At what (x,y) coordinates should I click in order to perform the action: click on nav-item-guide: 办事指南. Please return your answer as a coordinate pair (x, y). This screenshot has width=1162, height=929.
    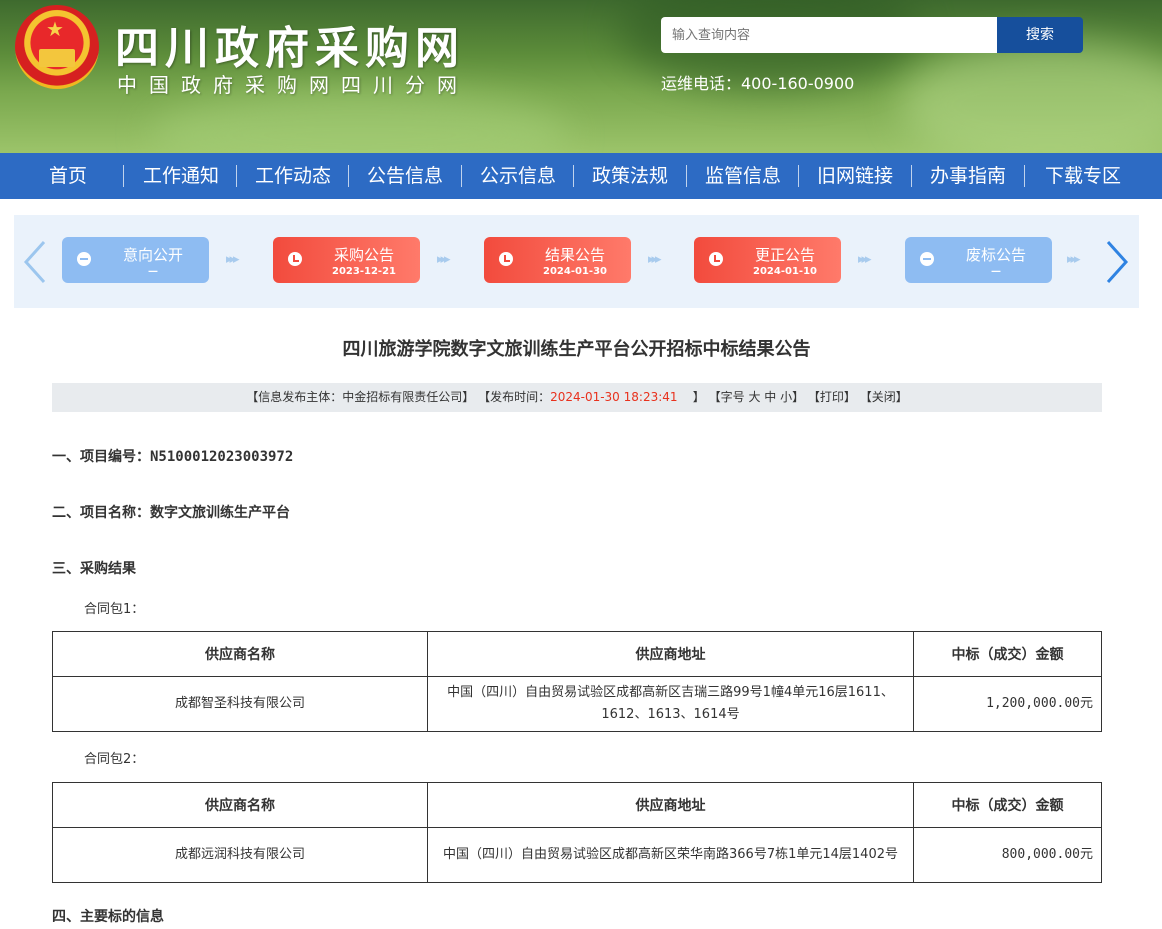
    Looking at the image, I should click on (968, 176).